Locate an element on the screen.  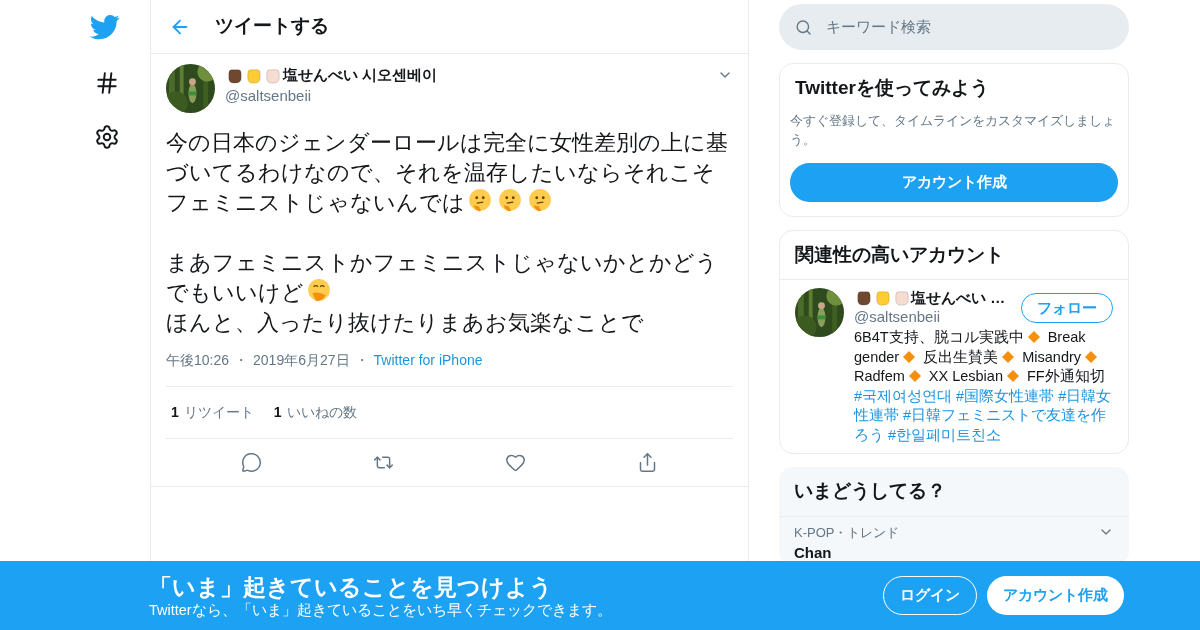
tweet-time: 午後10:26 is located at coordinates (198, 360).